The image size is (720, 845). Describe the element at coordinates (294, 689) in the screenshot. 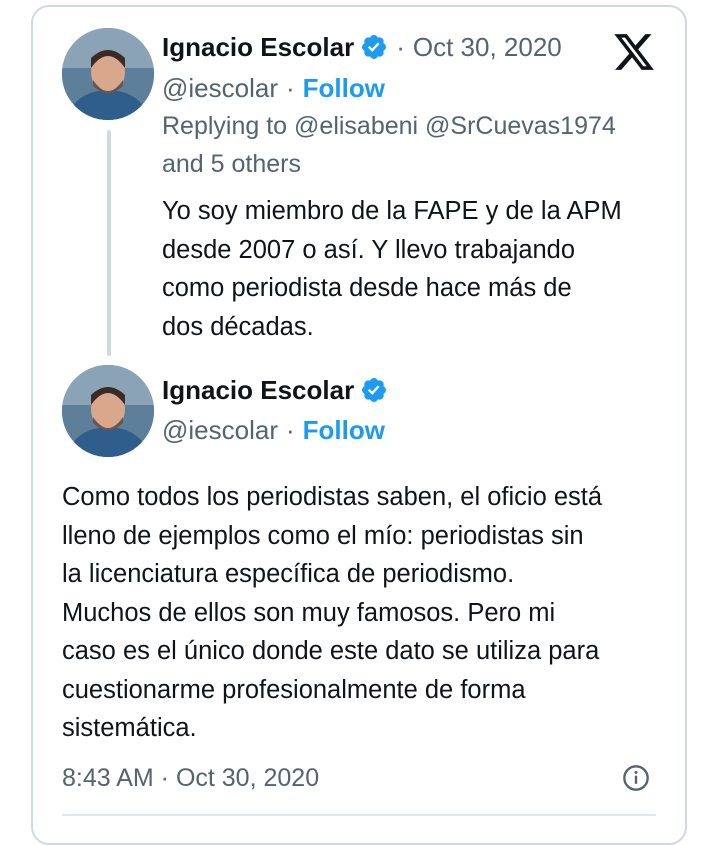

I see `text-line: cuestionarme profesionalmente de forma` at that location.